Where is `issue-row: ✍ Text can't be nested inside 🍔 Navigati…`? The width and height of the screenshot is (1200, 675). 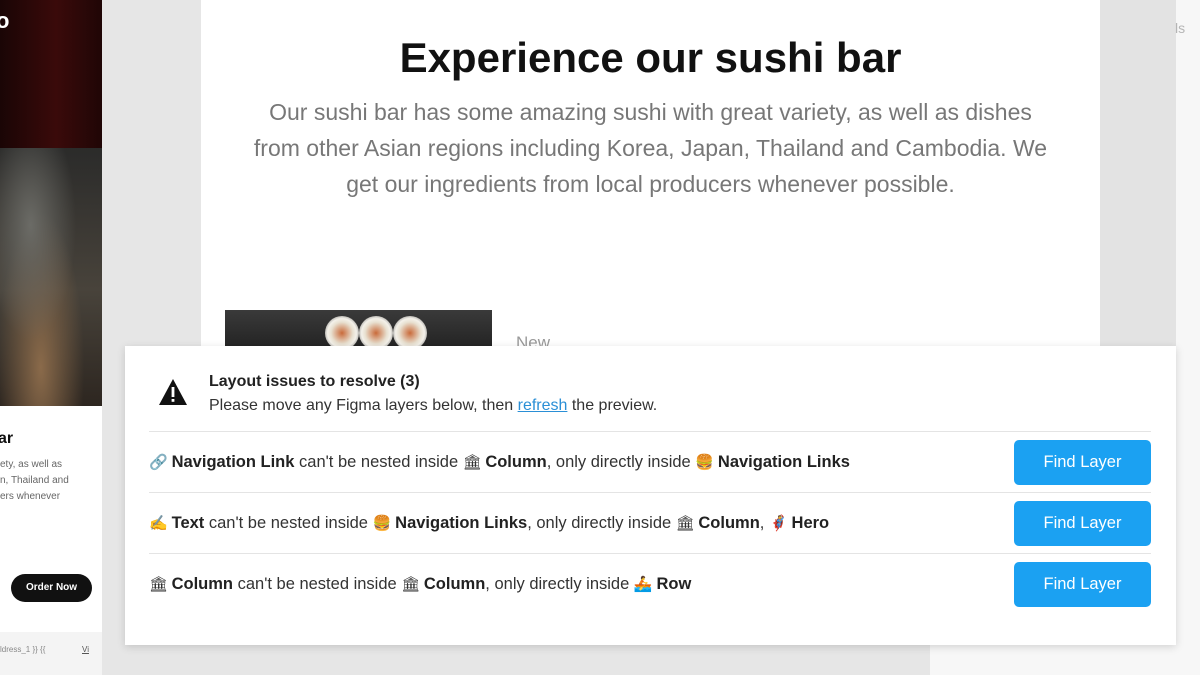 issue-row: ✍ Text can't be nested inside 🍔 Navigati… is located at coordinates (650, 522).